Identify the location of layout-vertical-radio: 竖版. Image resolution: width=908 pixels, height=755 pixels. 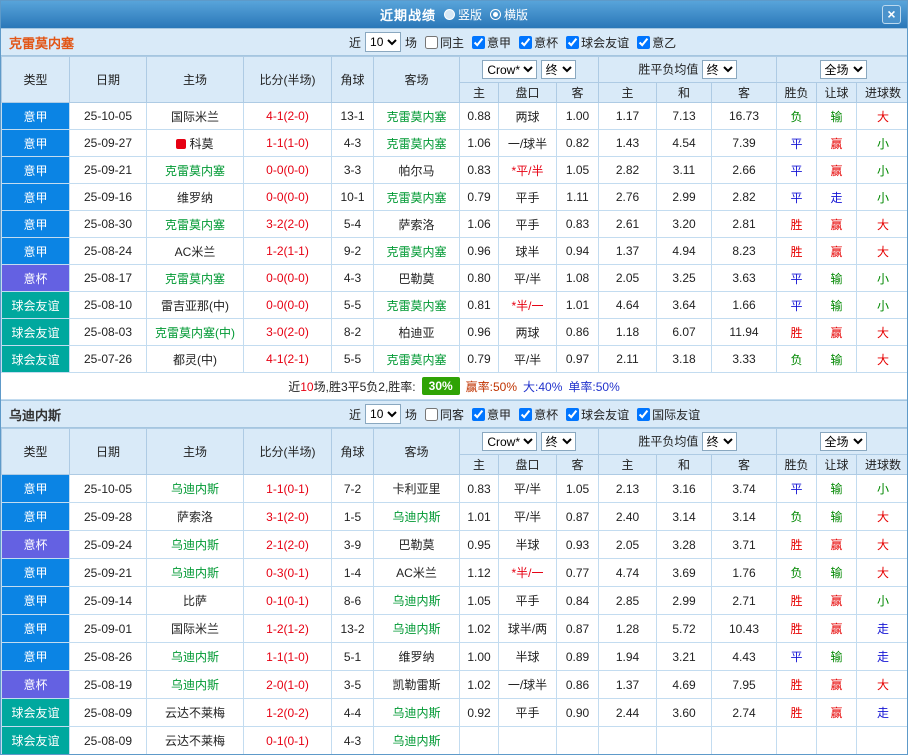
(462, 14).